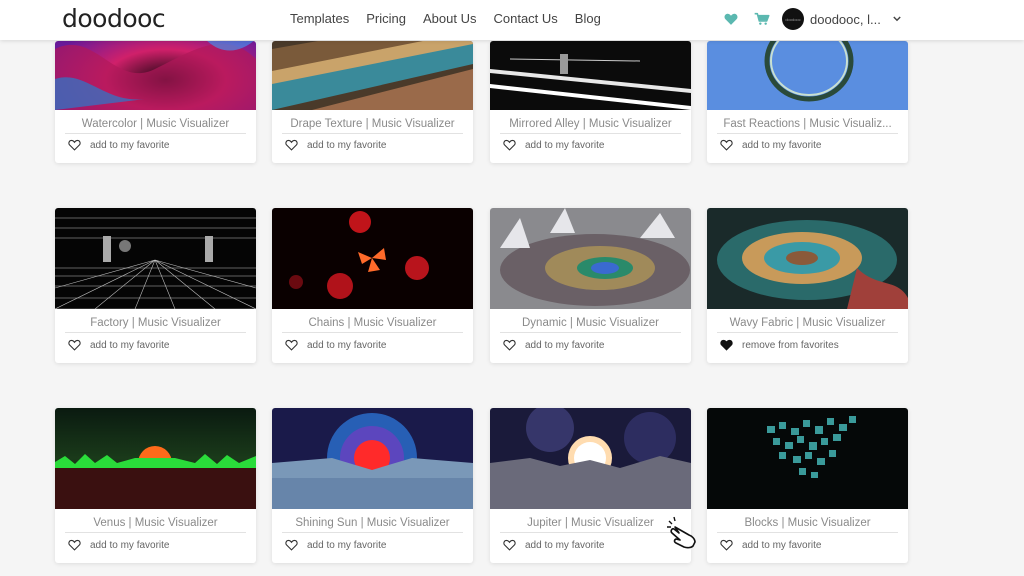 The image size is (1024, 576). Describe the element at coordinates (807, 75) in the screenshot. I see `thumbnail-fast-reactions` at that location.